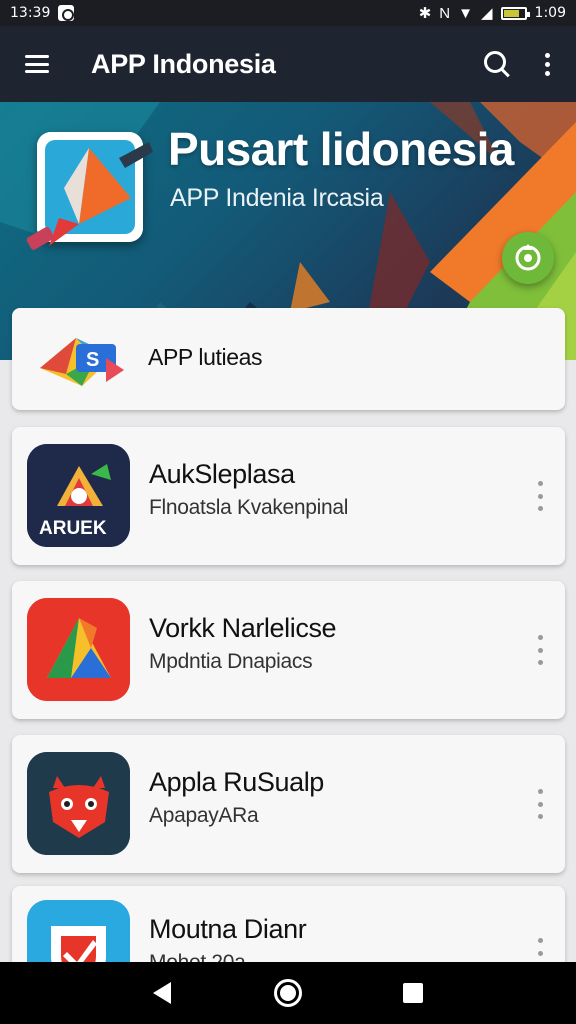 The width and height of the screenshot is (576, 1024). I want to click on home-icon, so click(288, 993).